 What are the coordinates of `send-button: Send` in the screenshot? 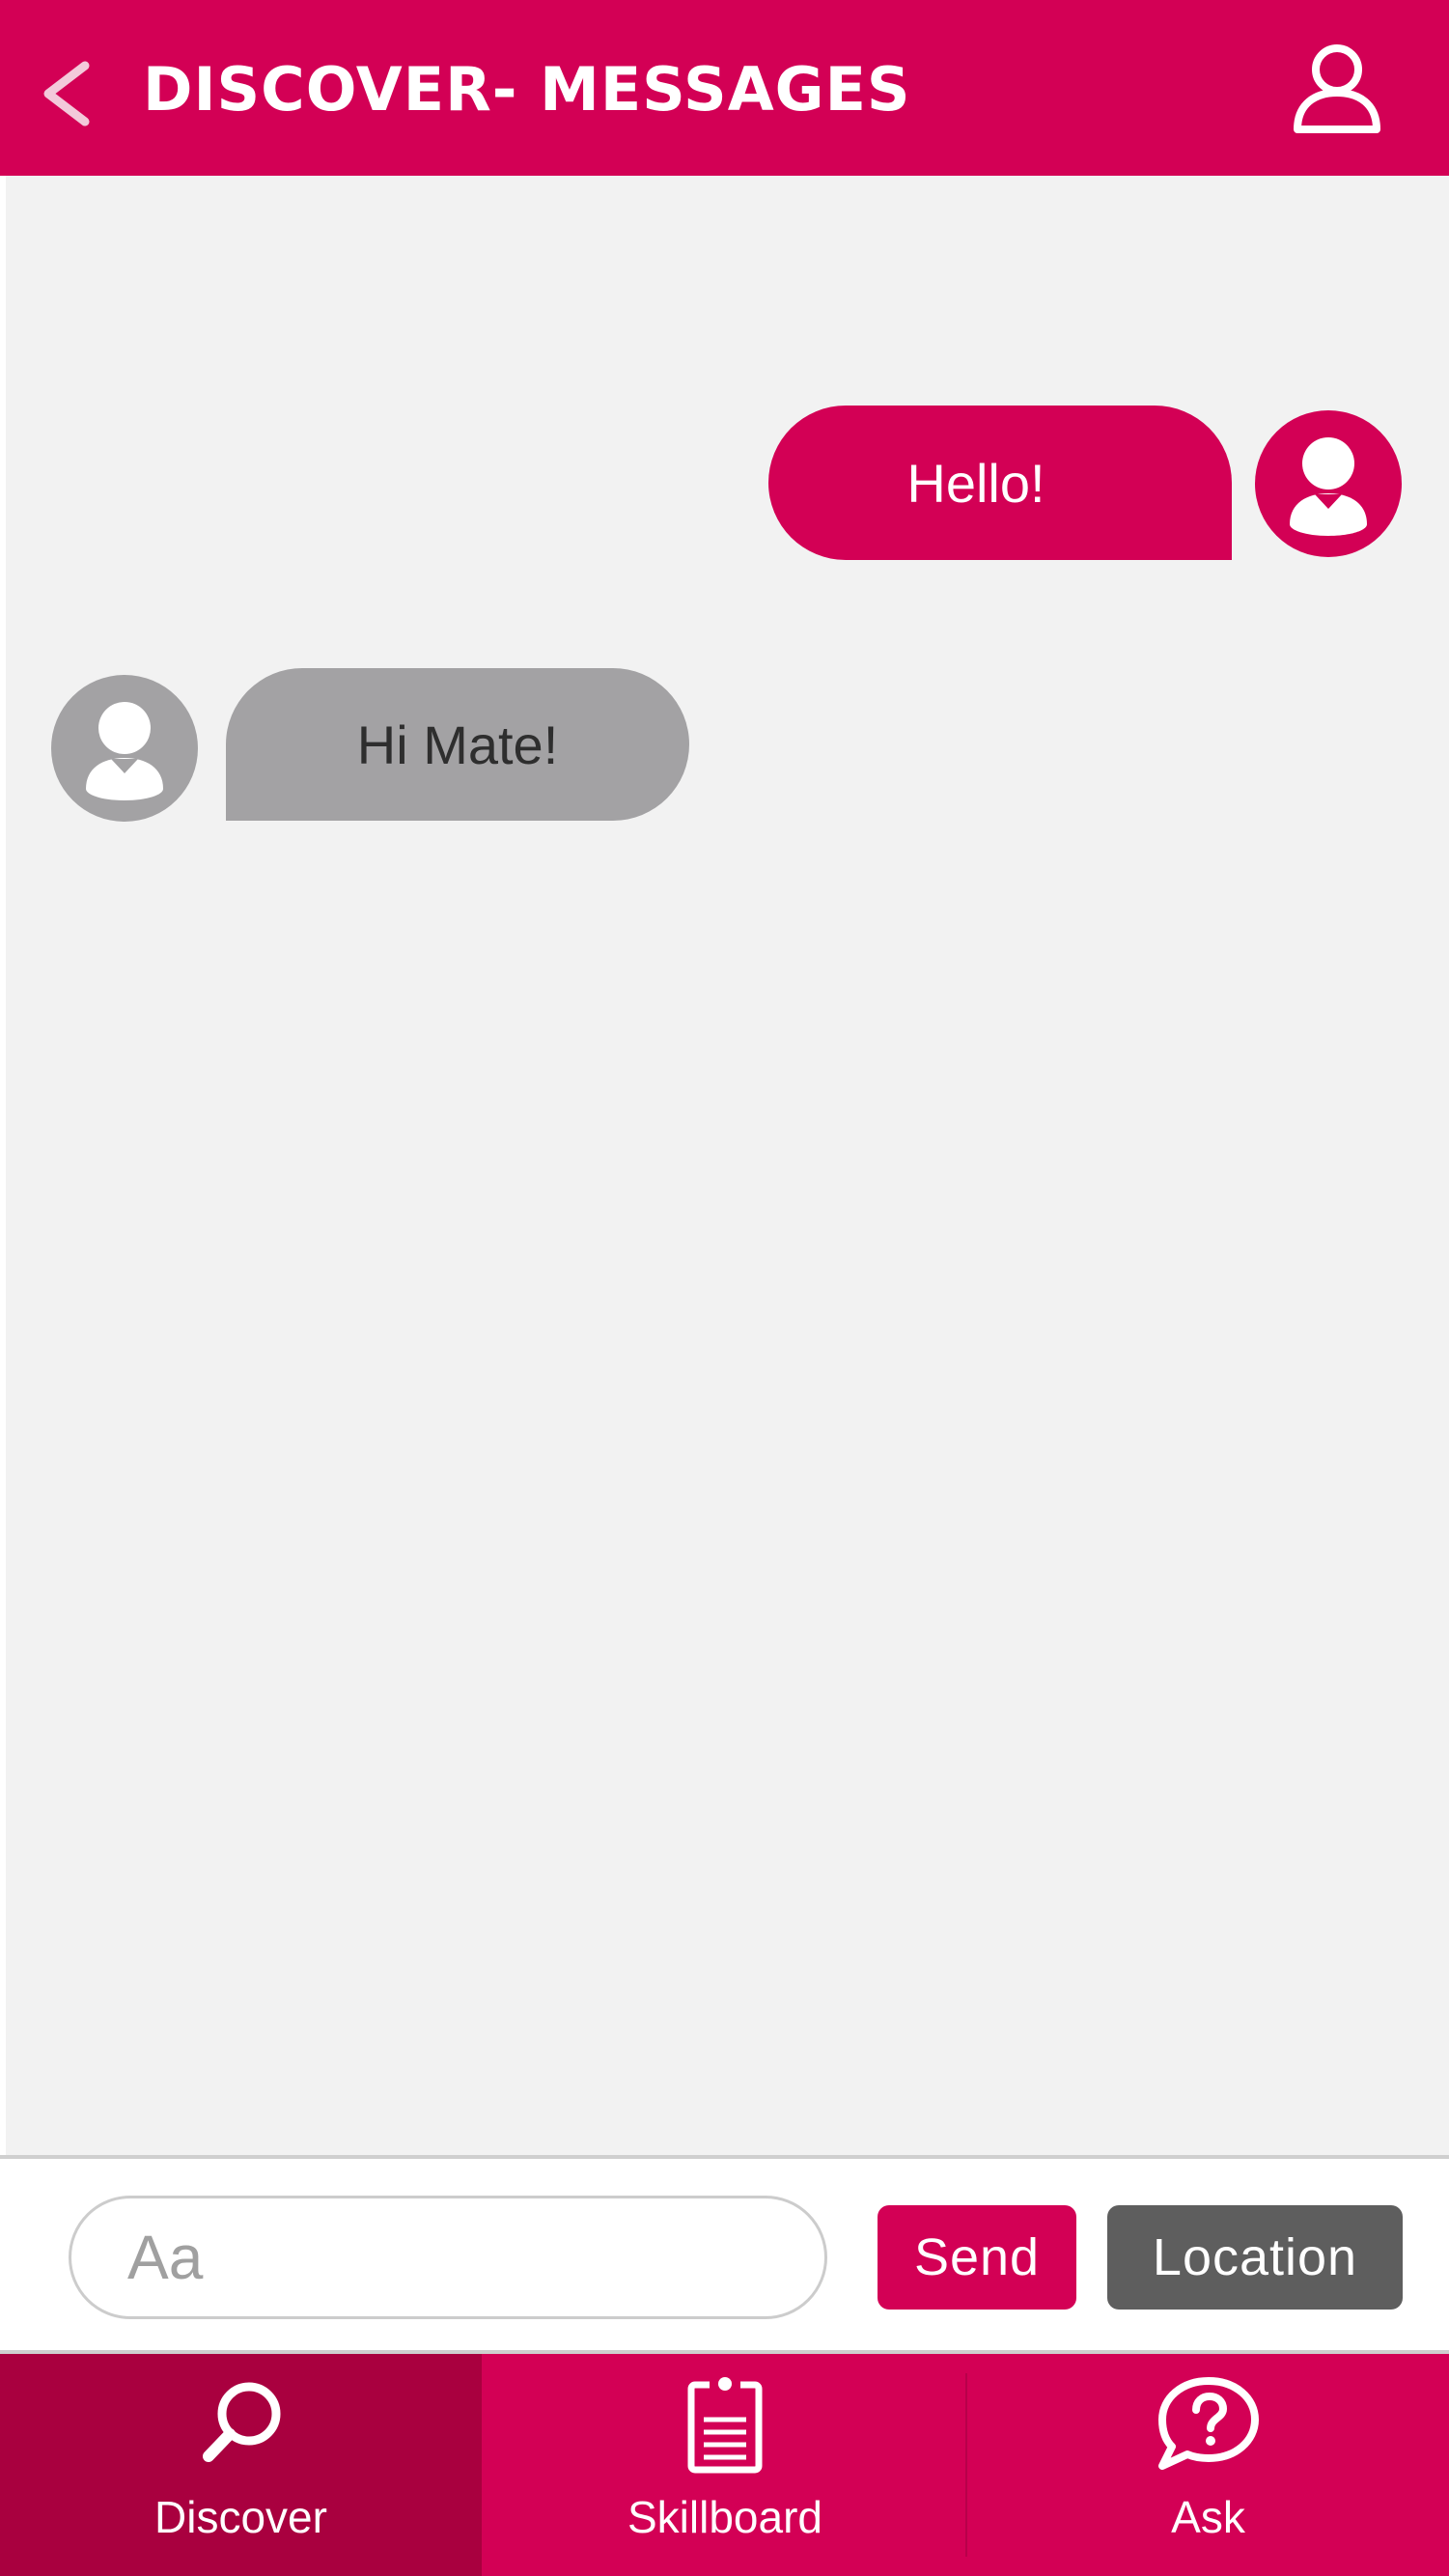 It's located at (977, 2257).